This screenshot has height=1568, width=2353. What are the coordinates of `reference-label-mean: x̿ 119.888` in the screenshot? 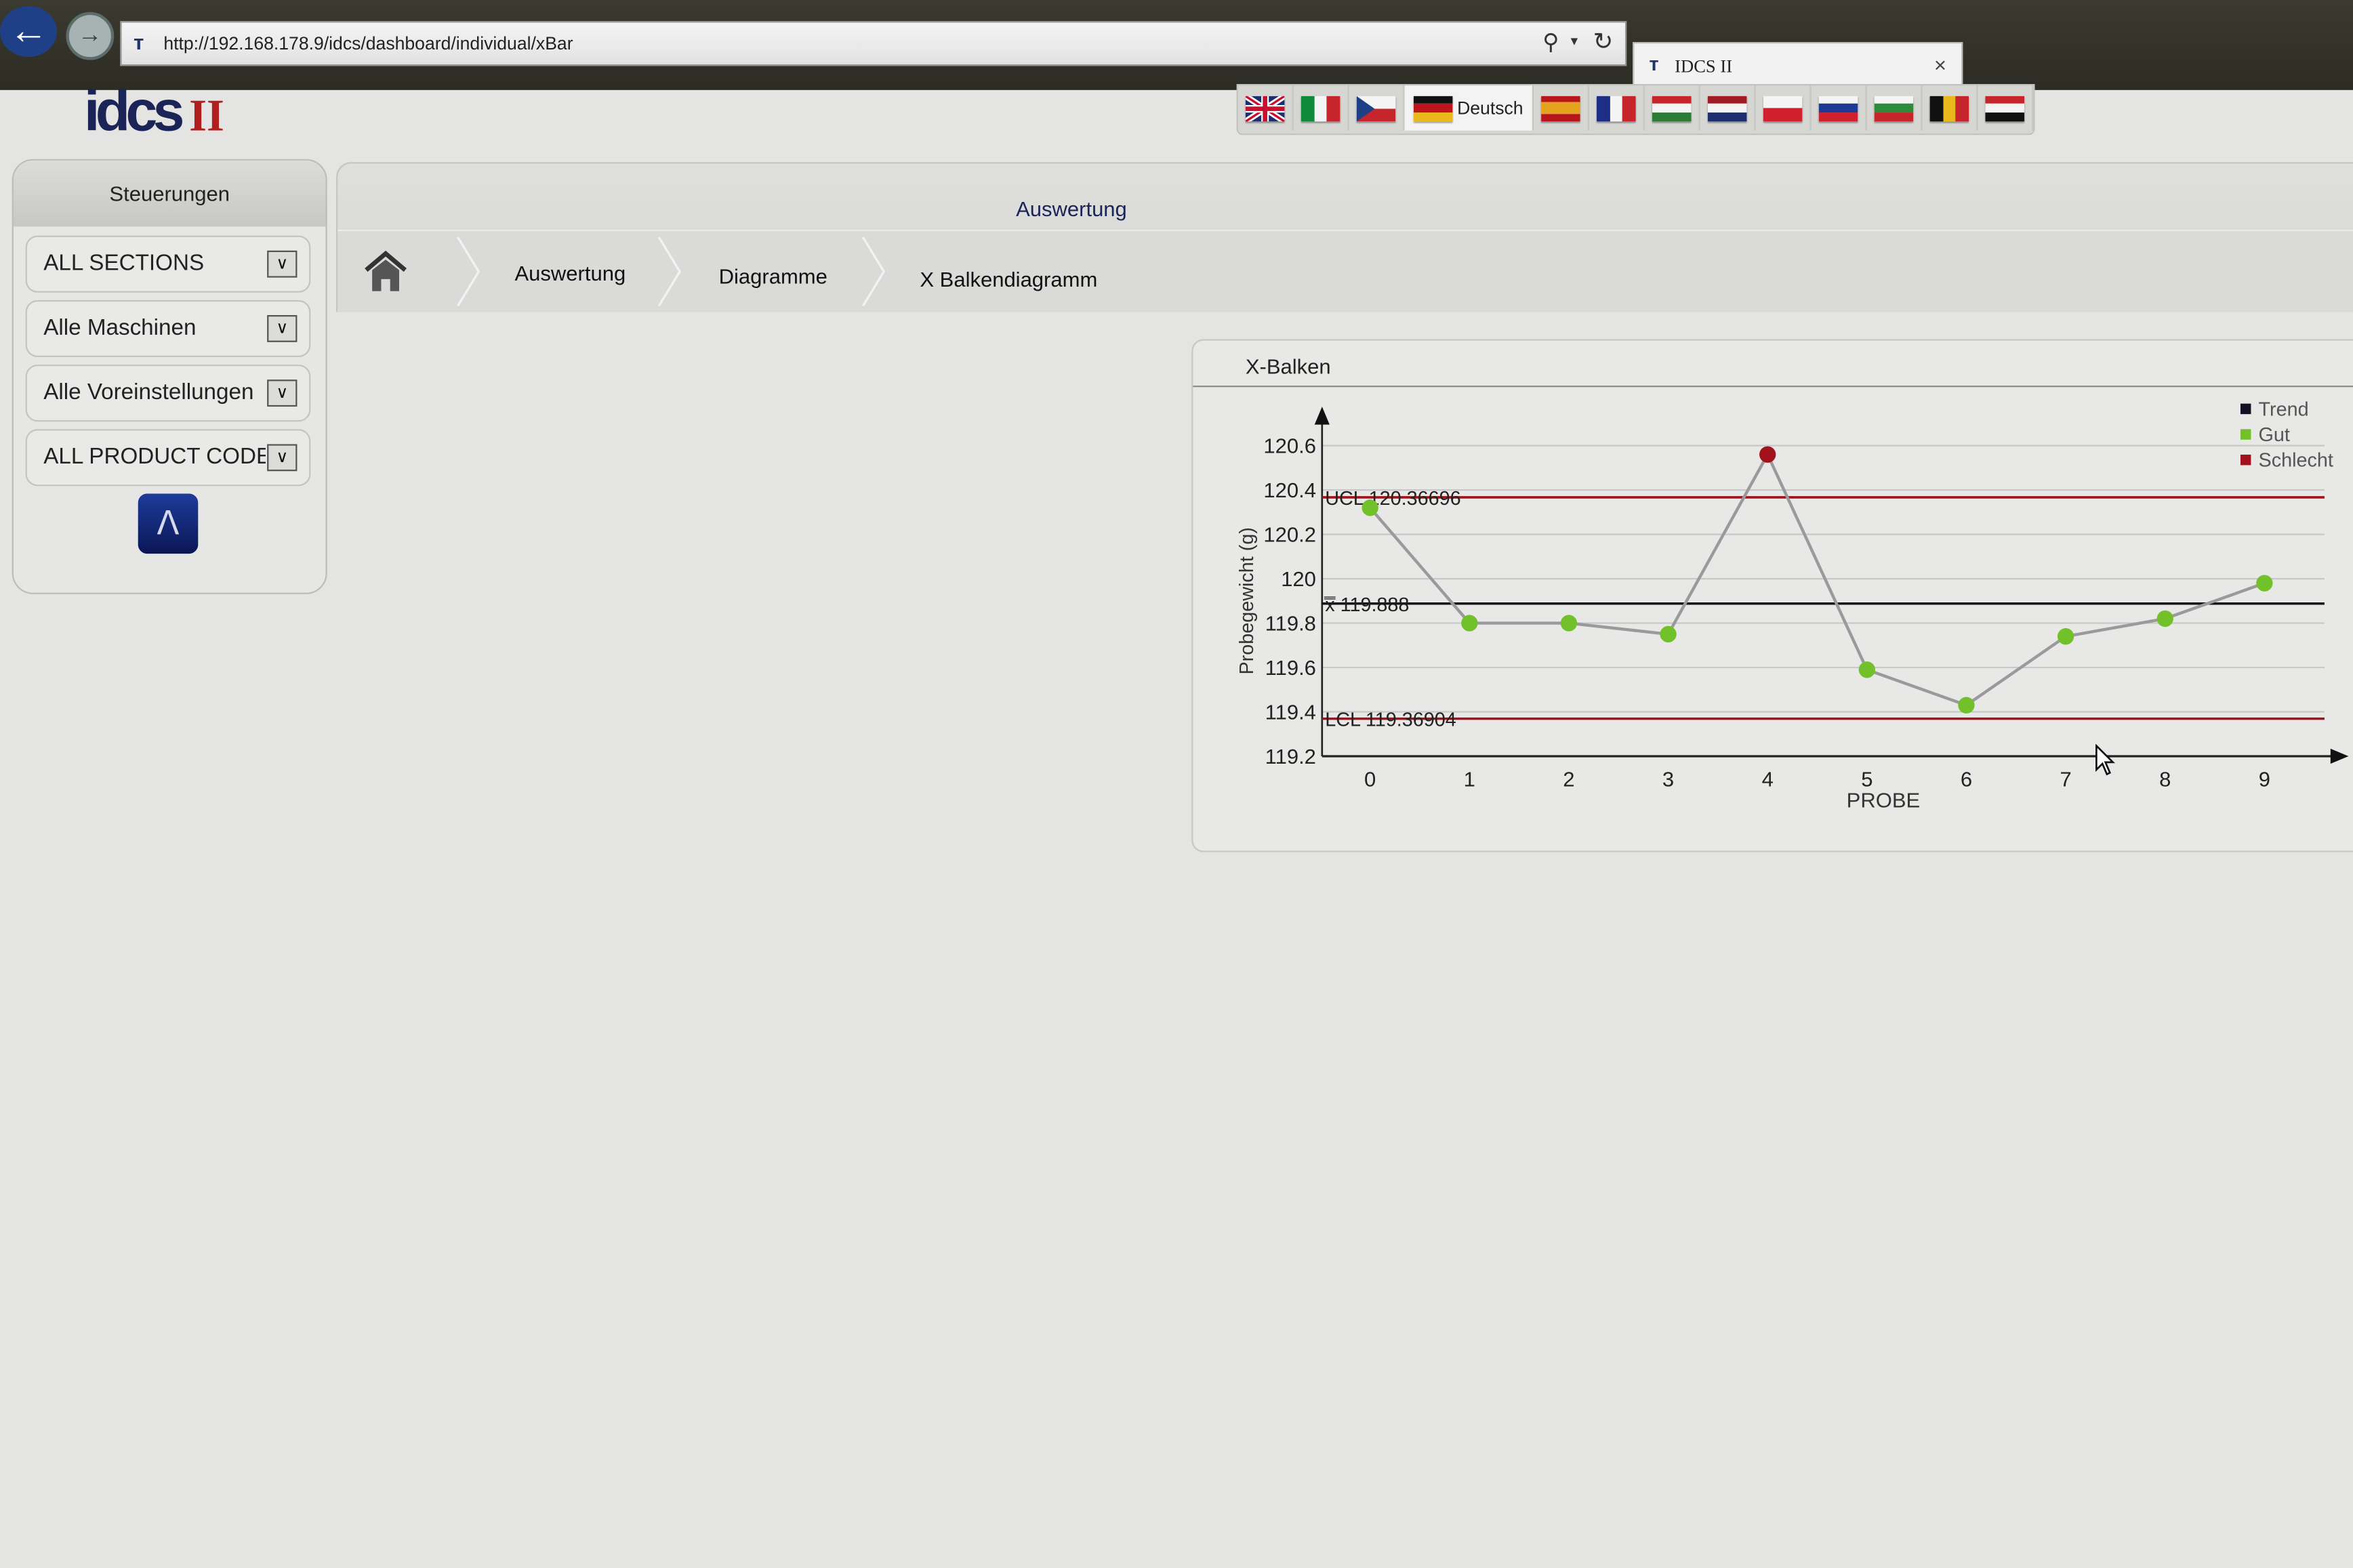 It's located at (1366, 605).